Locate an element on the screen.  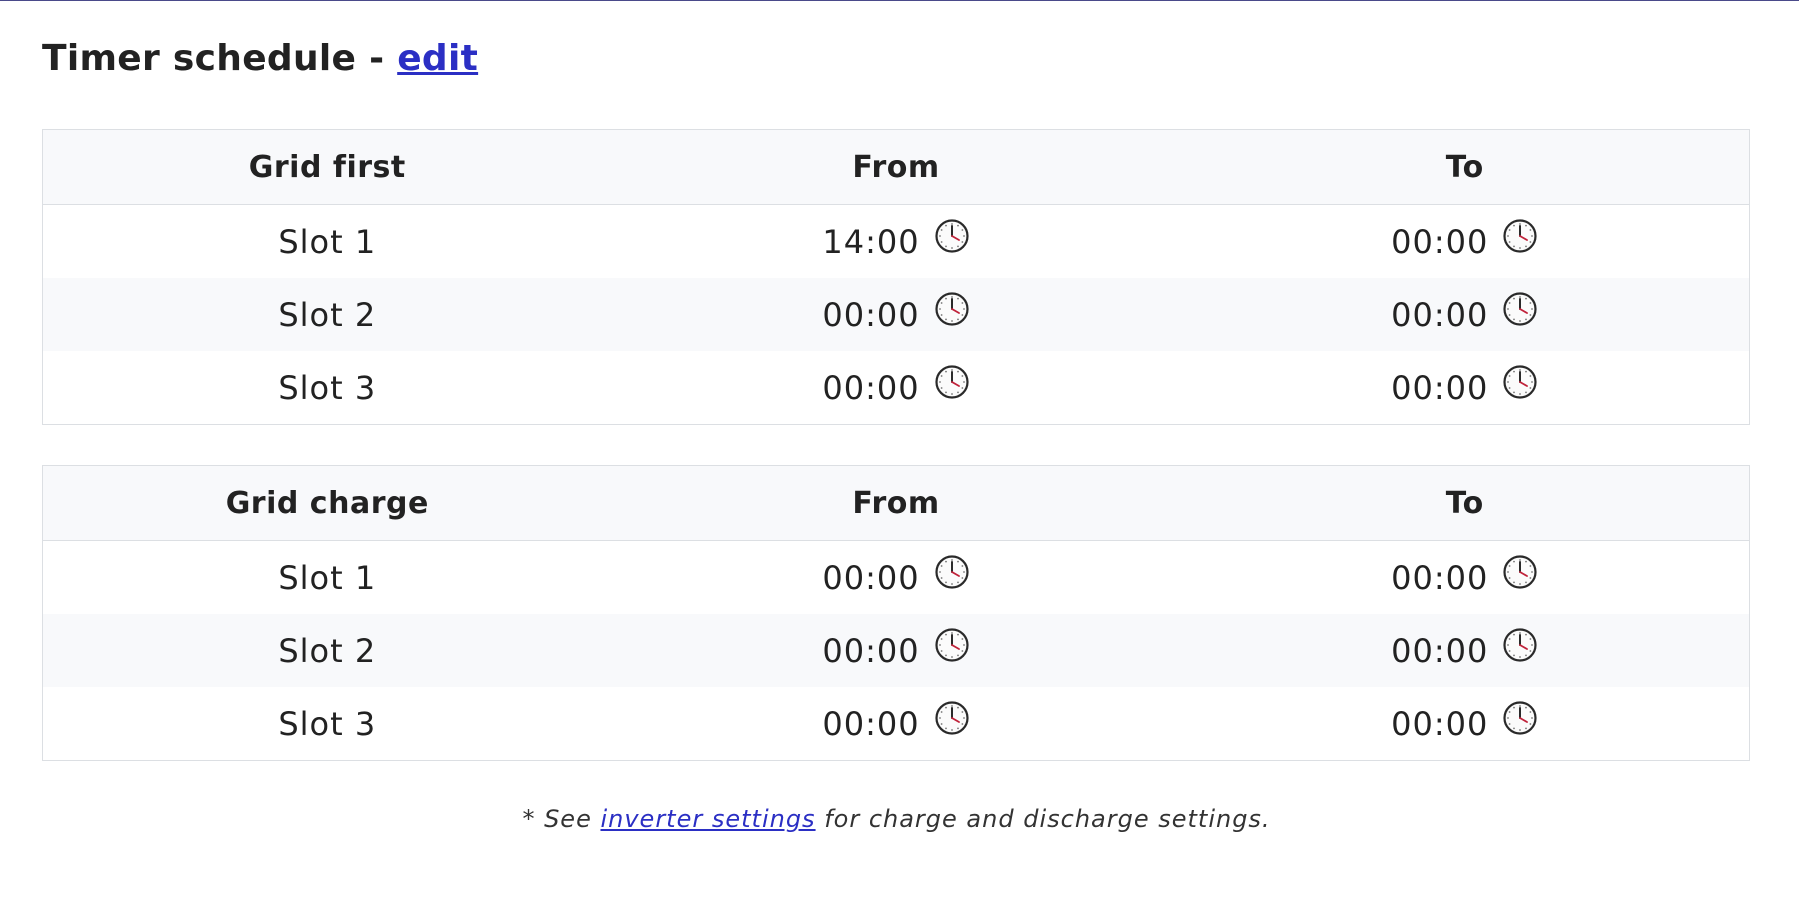
table-header-row: Grid first From To is located at coordinates (896, 167).